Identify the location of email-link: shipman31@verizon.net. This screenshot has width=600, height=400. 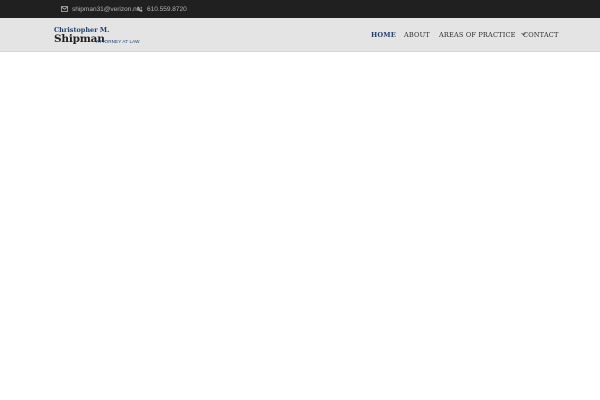
(101, 9).